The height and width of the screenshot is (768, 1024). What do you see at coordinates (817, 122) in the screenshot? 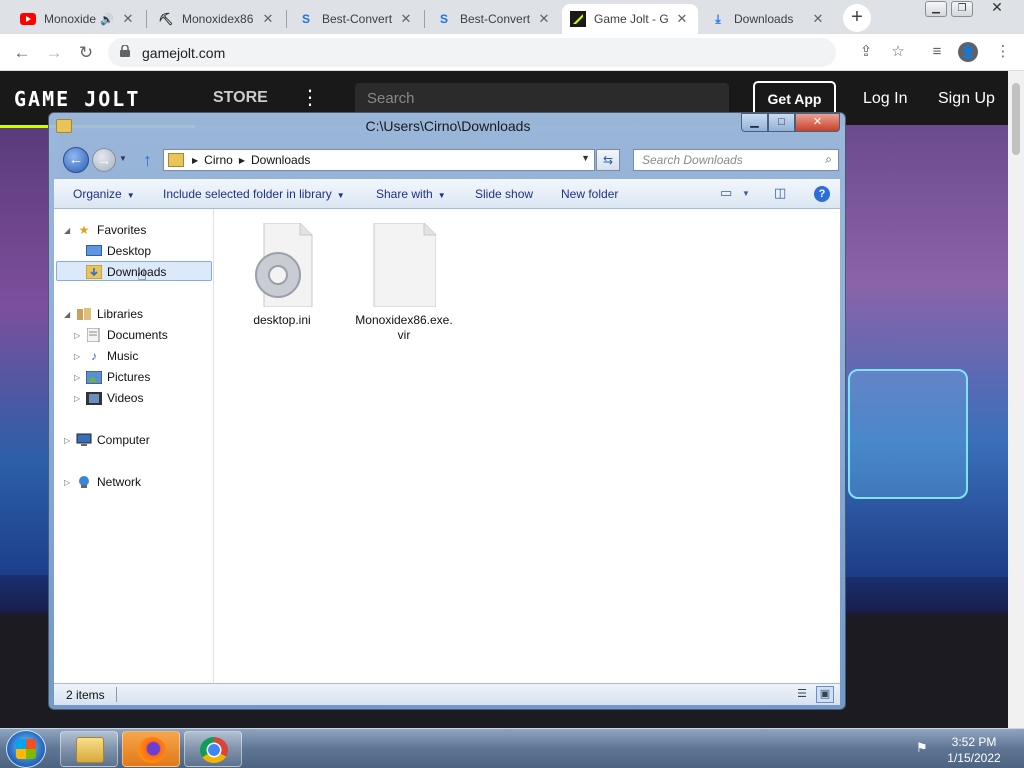
I see `explorer-close-button: ✕` at bounding box center [817, 122].